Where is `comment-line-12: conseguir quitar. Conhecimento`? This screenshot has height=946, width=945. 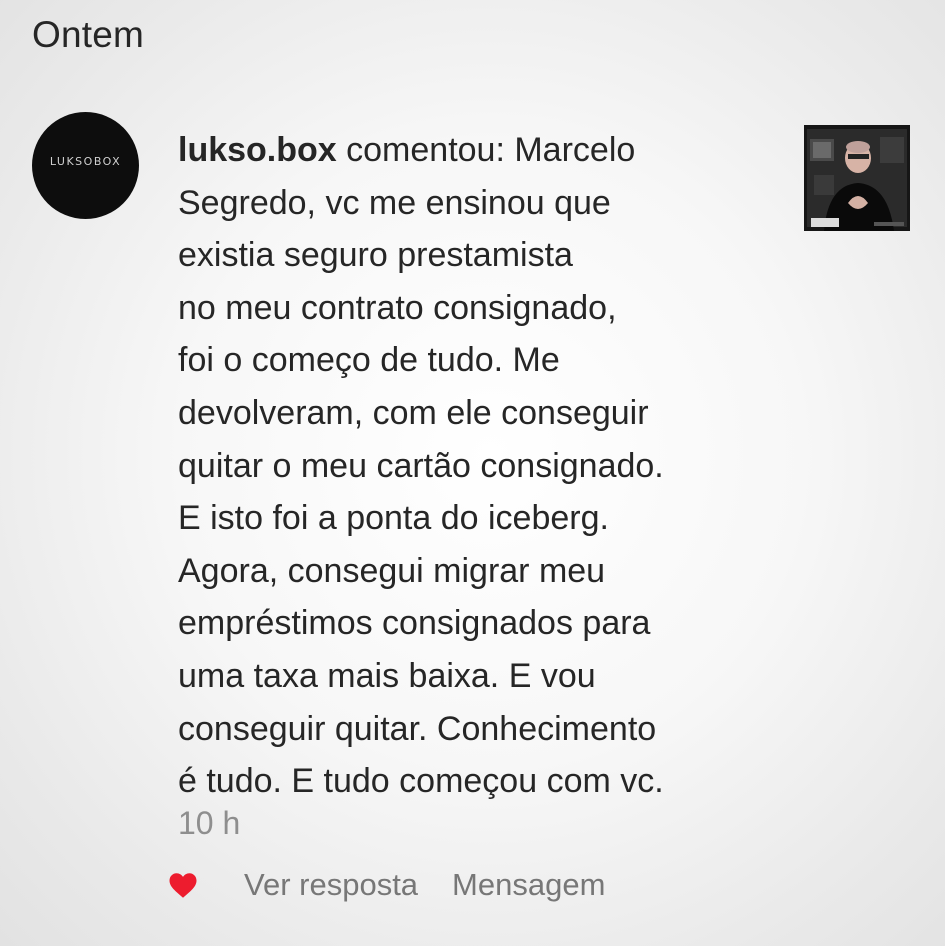 comment-line-12: conseguir quitar. Conhecimento is located at coordinates (417, 728).